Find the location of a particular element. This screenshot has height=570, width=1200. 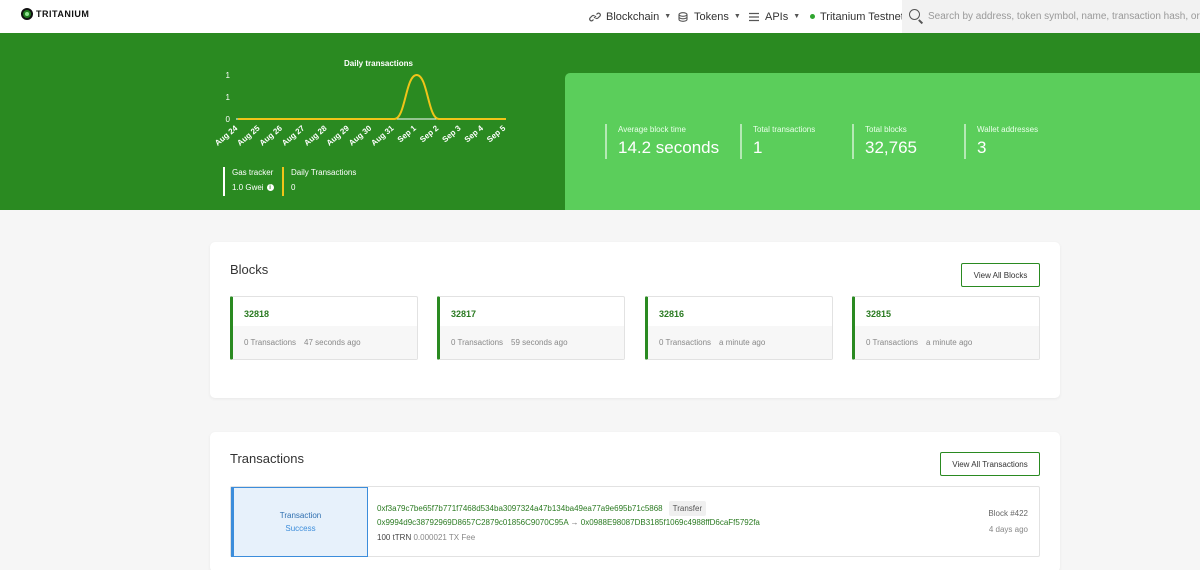

block-number: 32817 is located at coordinates (463, 314).